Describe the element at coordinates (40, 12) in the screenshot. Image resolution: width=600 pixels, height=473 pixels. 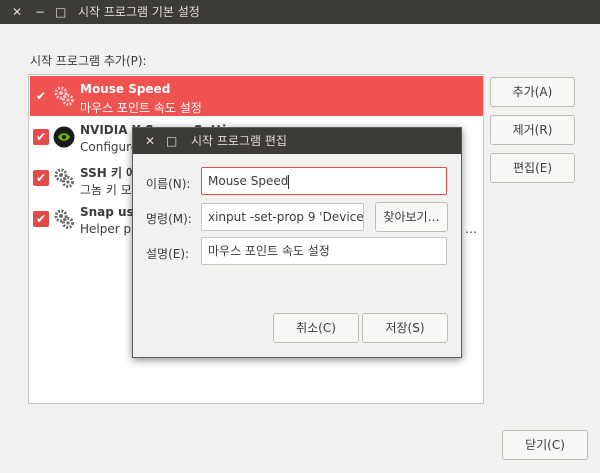
I see `minimize-icon: −` at that location.